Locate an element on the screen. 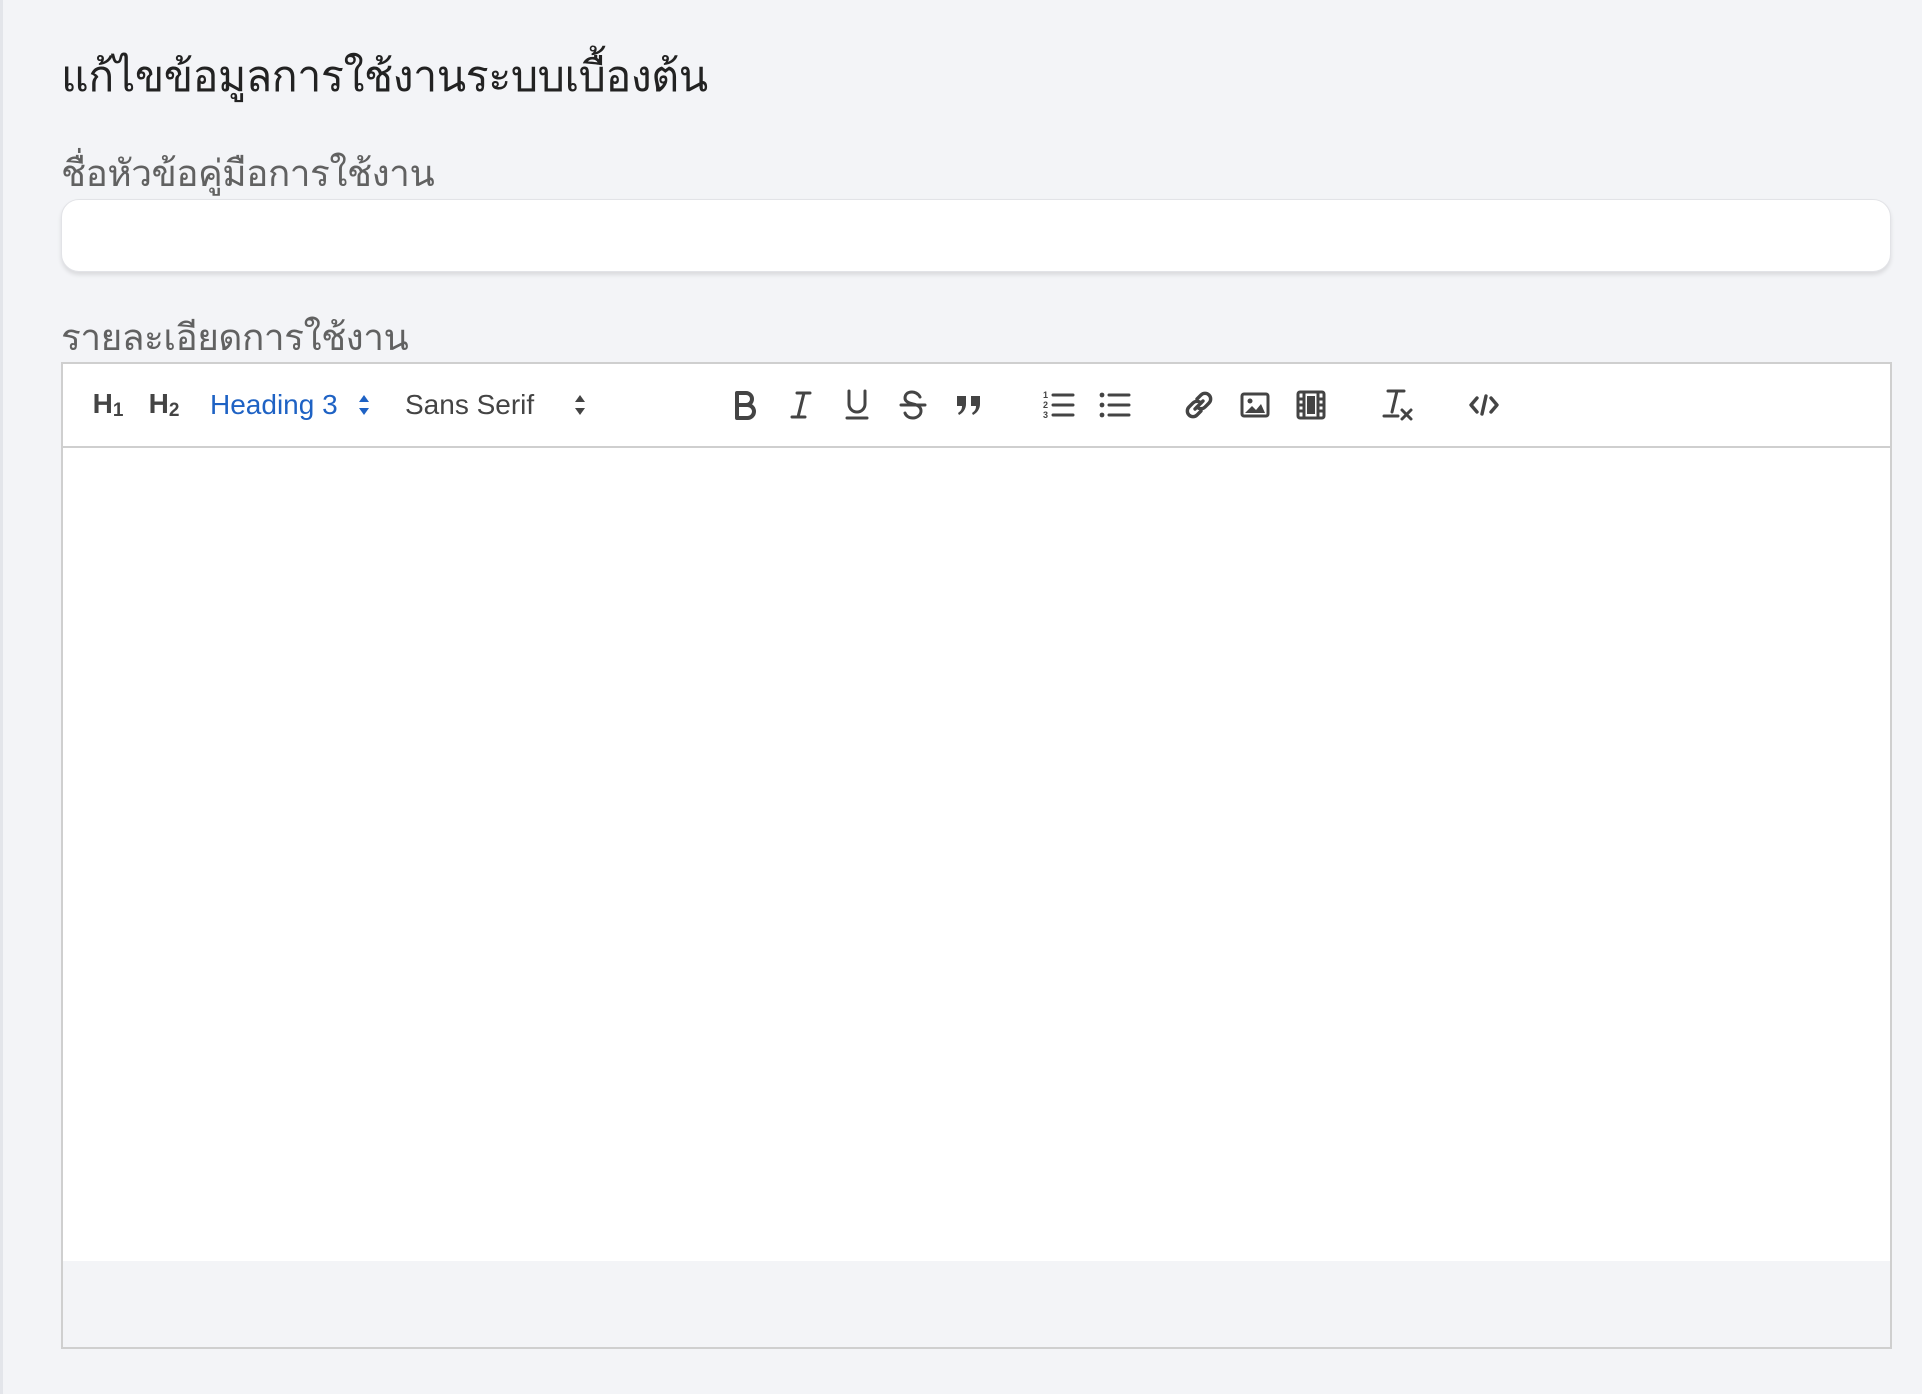 The height and width of the screenshot is (1394, 1922). underline-icon is located at coordinates (857, 404).